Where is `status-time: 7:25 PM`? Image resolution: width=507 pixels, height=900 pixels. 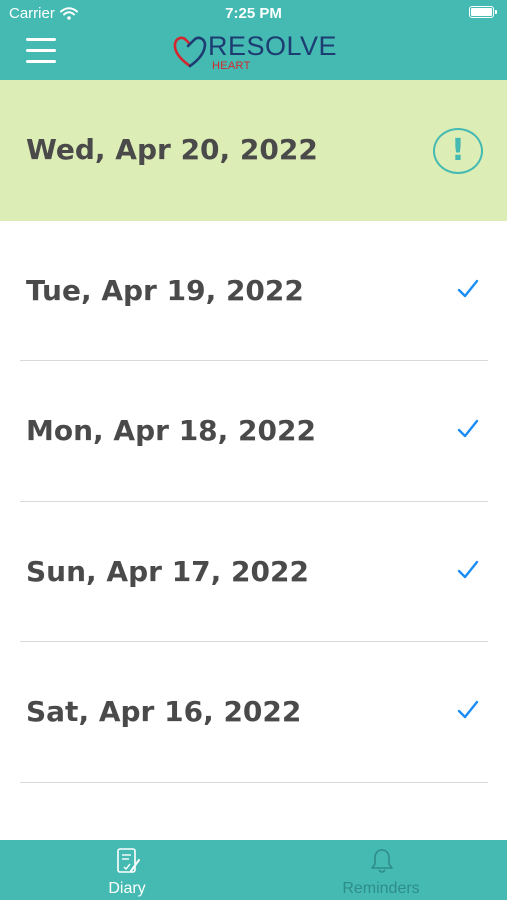 status-time: 7:25 PM is located at coordinates (253, 13).